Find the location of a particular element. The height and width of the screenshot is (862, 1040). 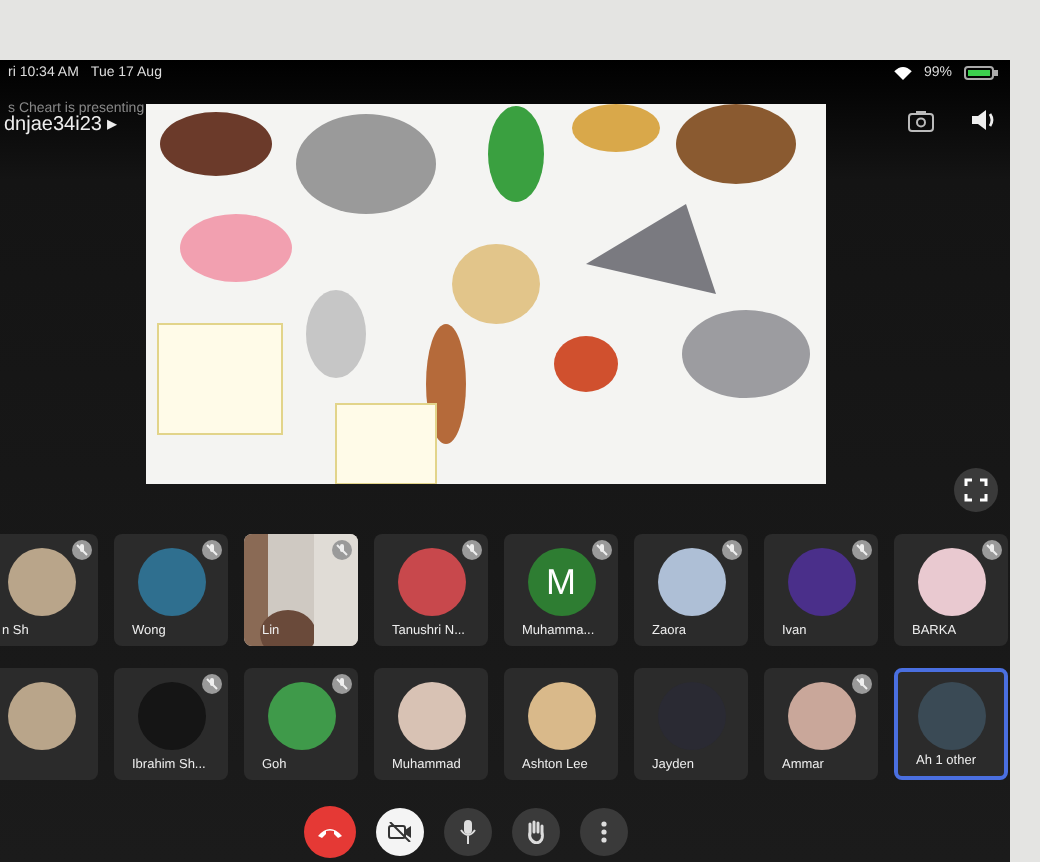

camera-off-button is located at coordinates (399, 832).